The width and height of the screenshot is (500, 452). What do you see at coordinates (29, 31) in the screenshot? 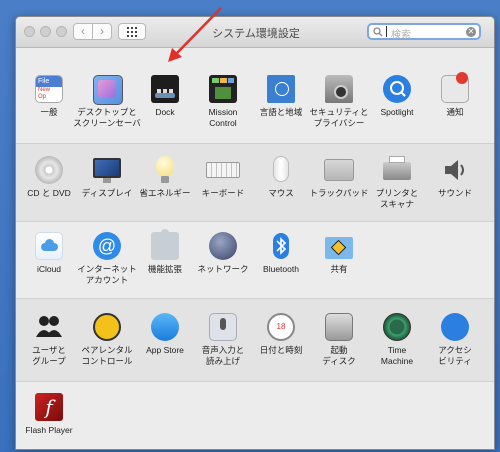
I see `close-button` at bounding box center [29, 31].